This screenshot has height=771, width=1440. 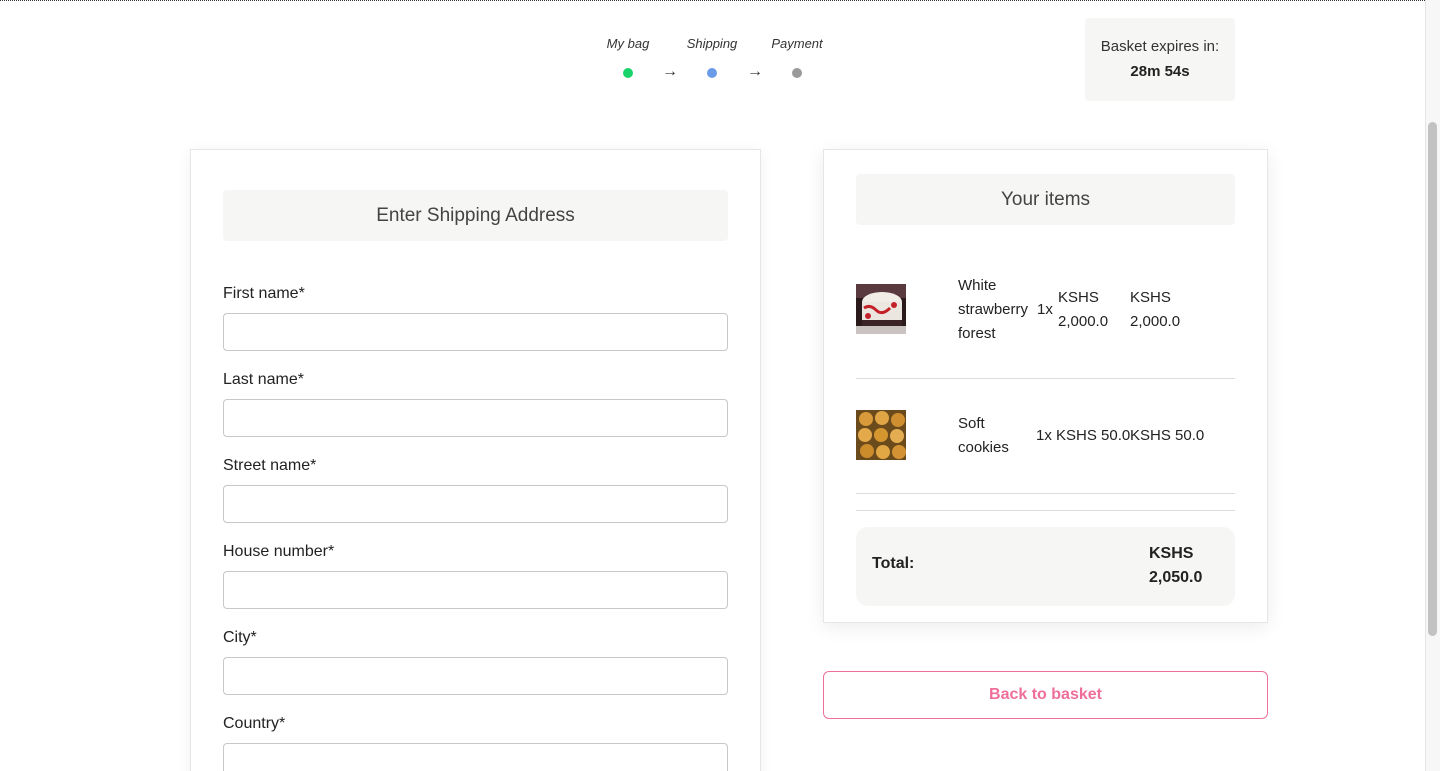 What do you see at coordinates (254, 723) in the screenshot?
I see `country-label: Country*` at bounding box center [254, 723].